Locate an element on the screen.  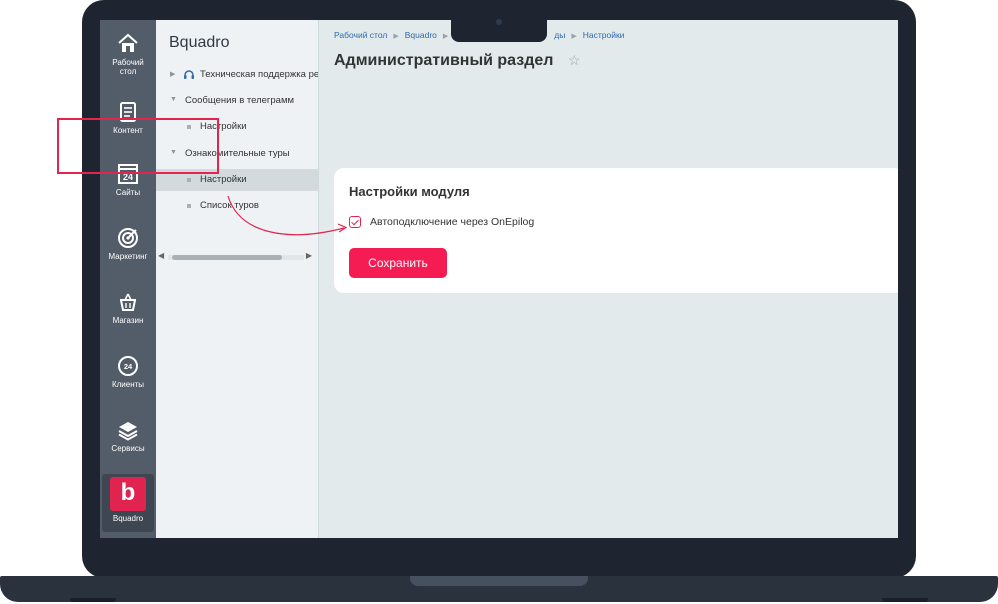
scroll-left-arrow-icon: ◀ is located at coordinates (161, 255).